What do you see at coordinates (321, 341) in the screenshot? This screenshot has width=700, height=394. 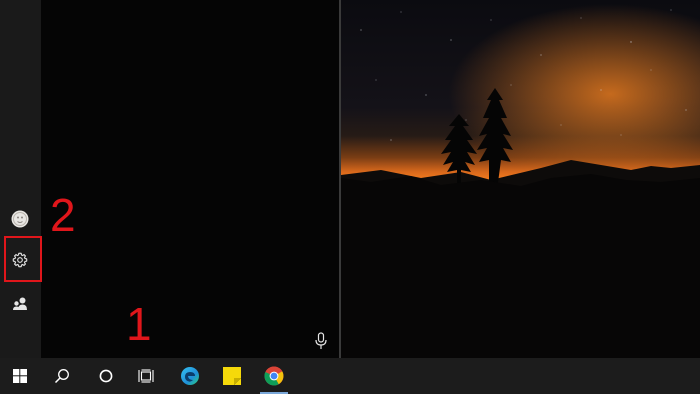 I see `microphone-icon` at bounding box center [321, 341].